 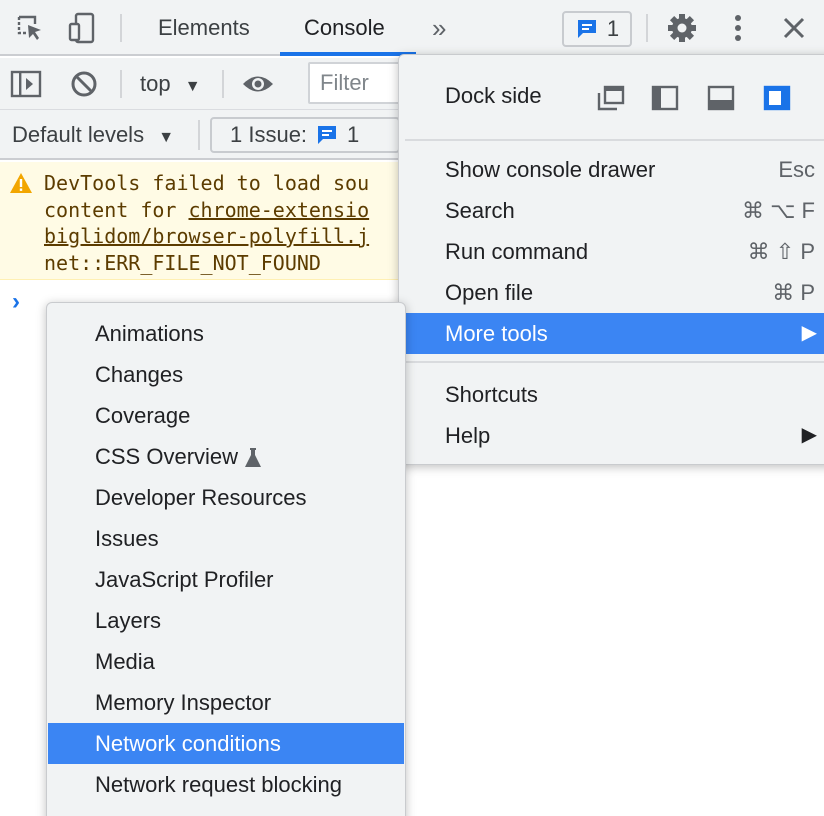 What do you see at coordinates (597, 29) in the screenshot?
I see `issues-counter-button: 1` at bounding box center [597, 29].